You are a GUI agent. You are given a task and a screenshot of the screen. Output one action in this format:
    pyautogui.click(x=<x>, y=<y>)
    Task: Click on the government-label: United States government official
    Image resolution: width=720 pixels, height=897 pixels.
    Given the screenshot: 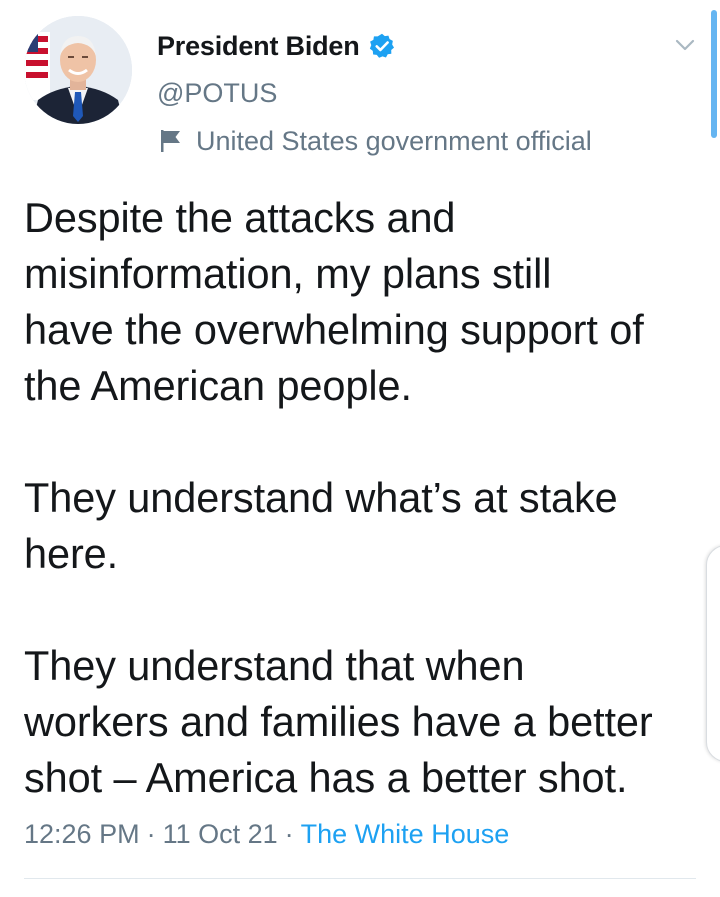 What is the action you would take?
    pyautogui.click(x=376, y=141)
    